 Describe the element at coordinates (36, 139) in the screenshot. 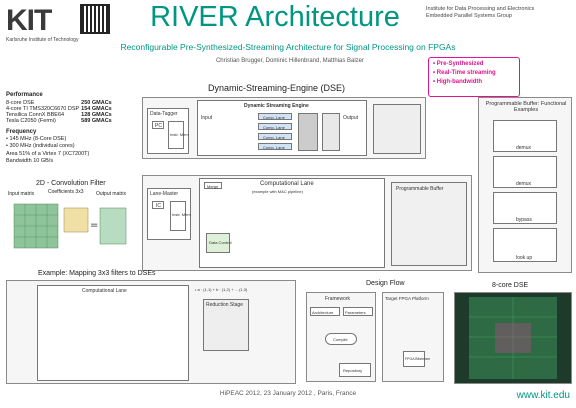

I see `frequency-1: • 145 MHz (8-Core DSE)` at that location.